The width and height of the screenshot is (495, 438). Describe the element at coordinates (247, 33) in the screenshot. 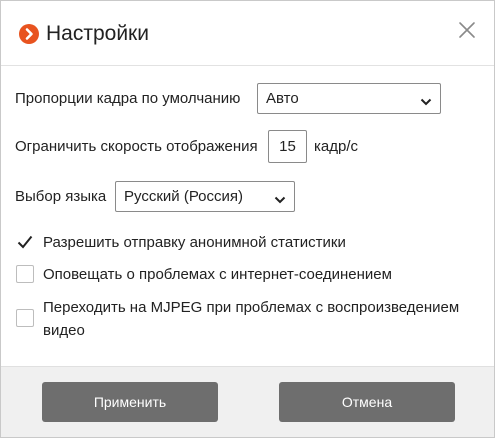

I see `dialog-header: Настройки` at that location.